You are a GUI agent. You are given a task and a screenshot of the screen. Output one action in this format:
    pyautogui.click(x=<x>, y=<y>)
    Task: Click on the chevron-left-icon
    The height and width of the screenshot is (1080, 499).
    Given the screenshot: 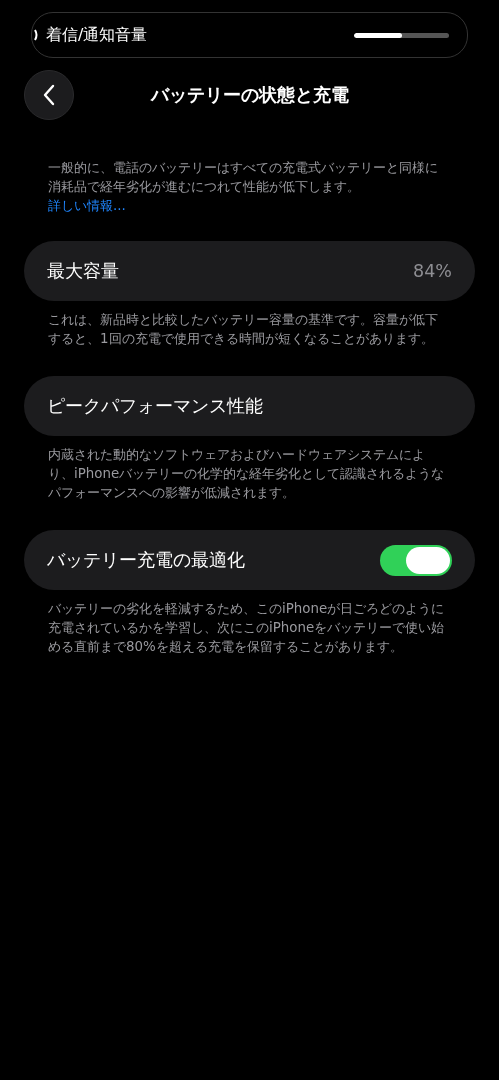 What is the action you would take?
    pyautogui.click(x=49, y=95)
    